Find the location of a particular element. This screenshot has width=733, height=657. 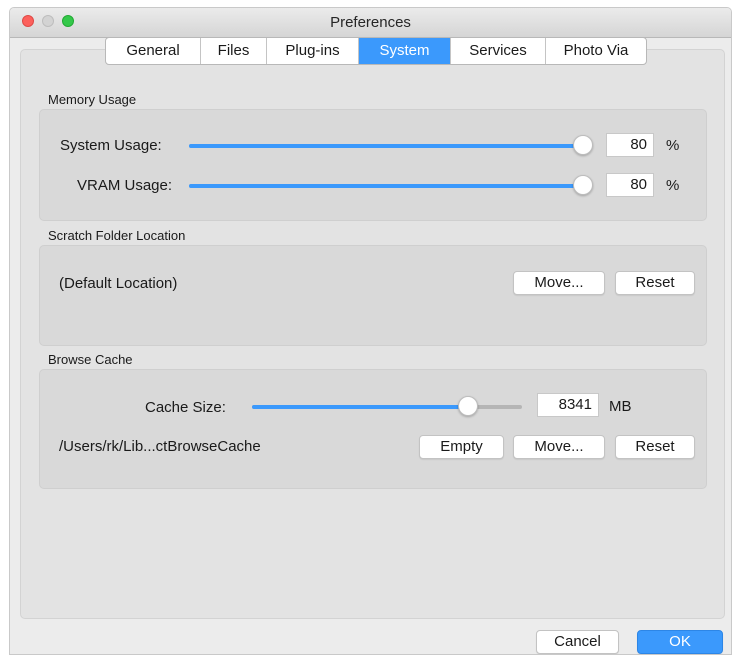

tab-files: Files is located at coordinates (234, 51).